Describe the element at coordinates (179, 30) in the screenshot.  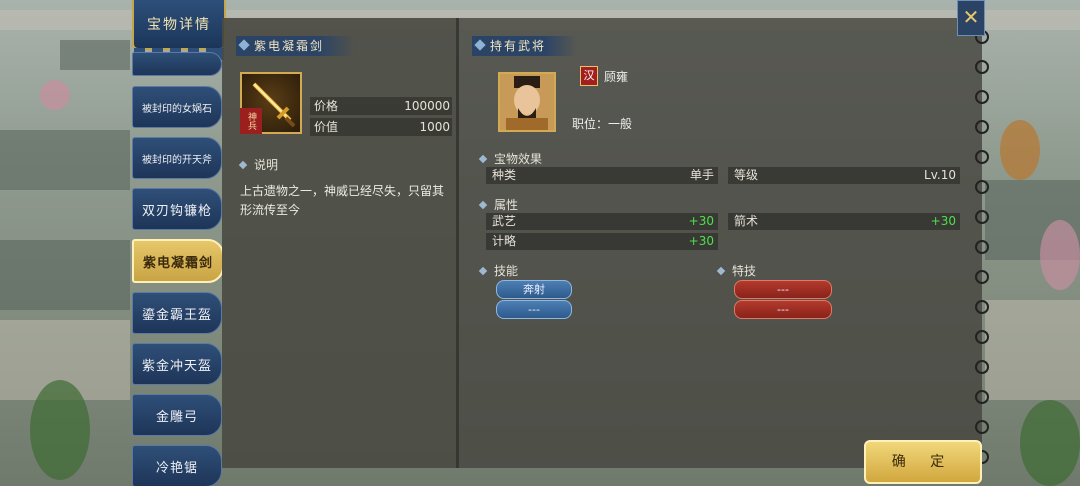
I see `title-tab: 宝物详情` at that location.